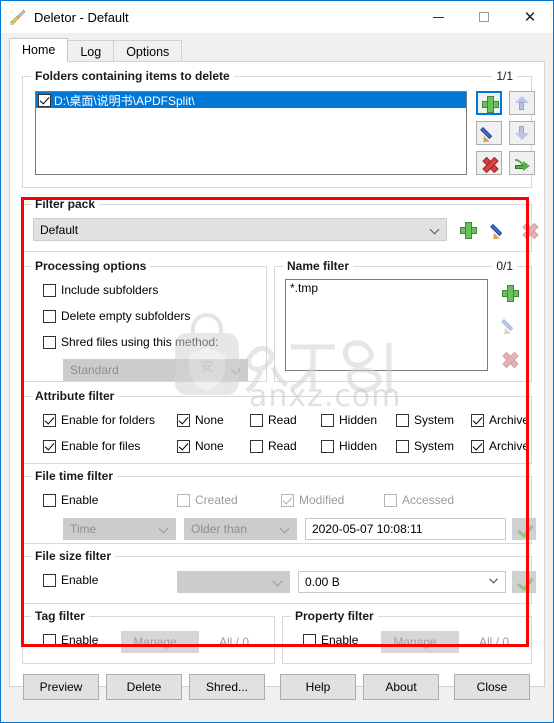  I want to click on attr-folders-system-row: System, so click(425, 420).